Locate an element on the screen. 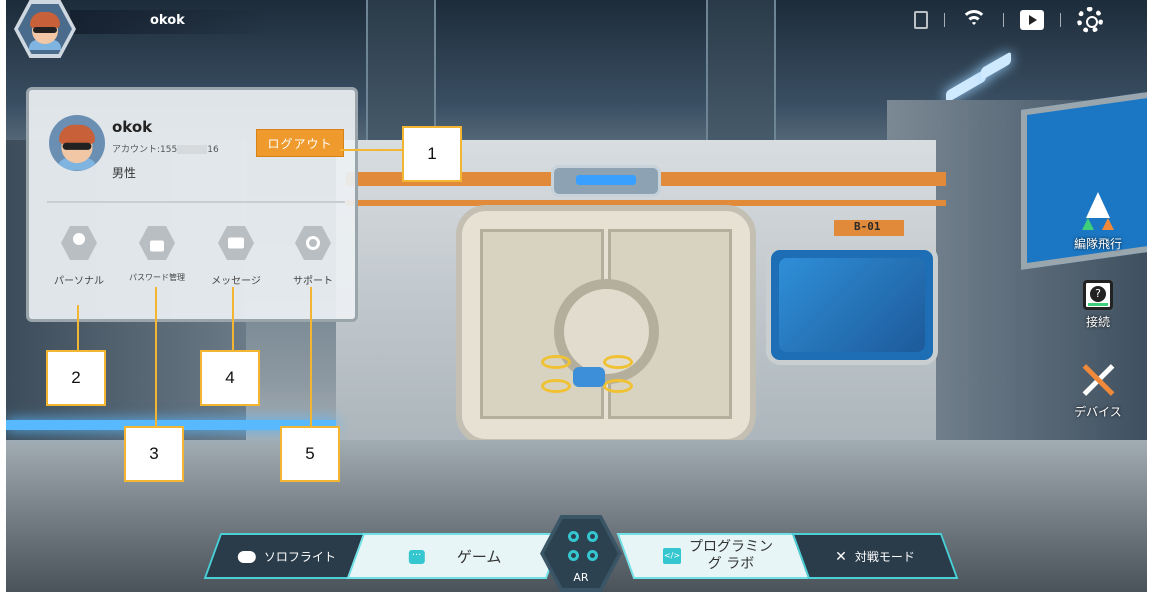  callout-1: 1 is located at coordinates (432, 154).